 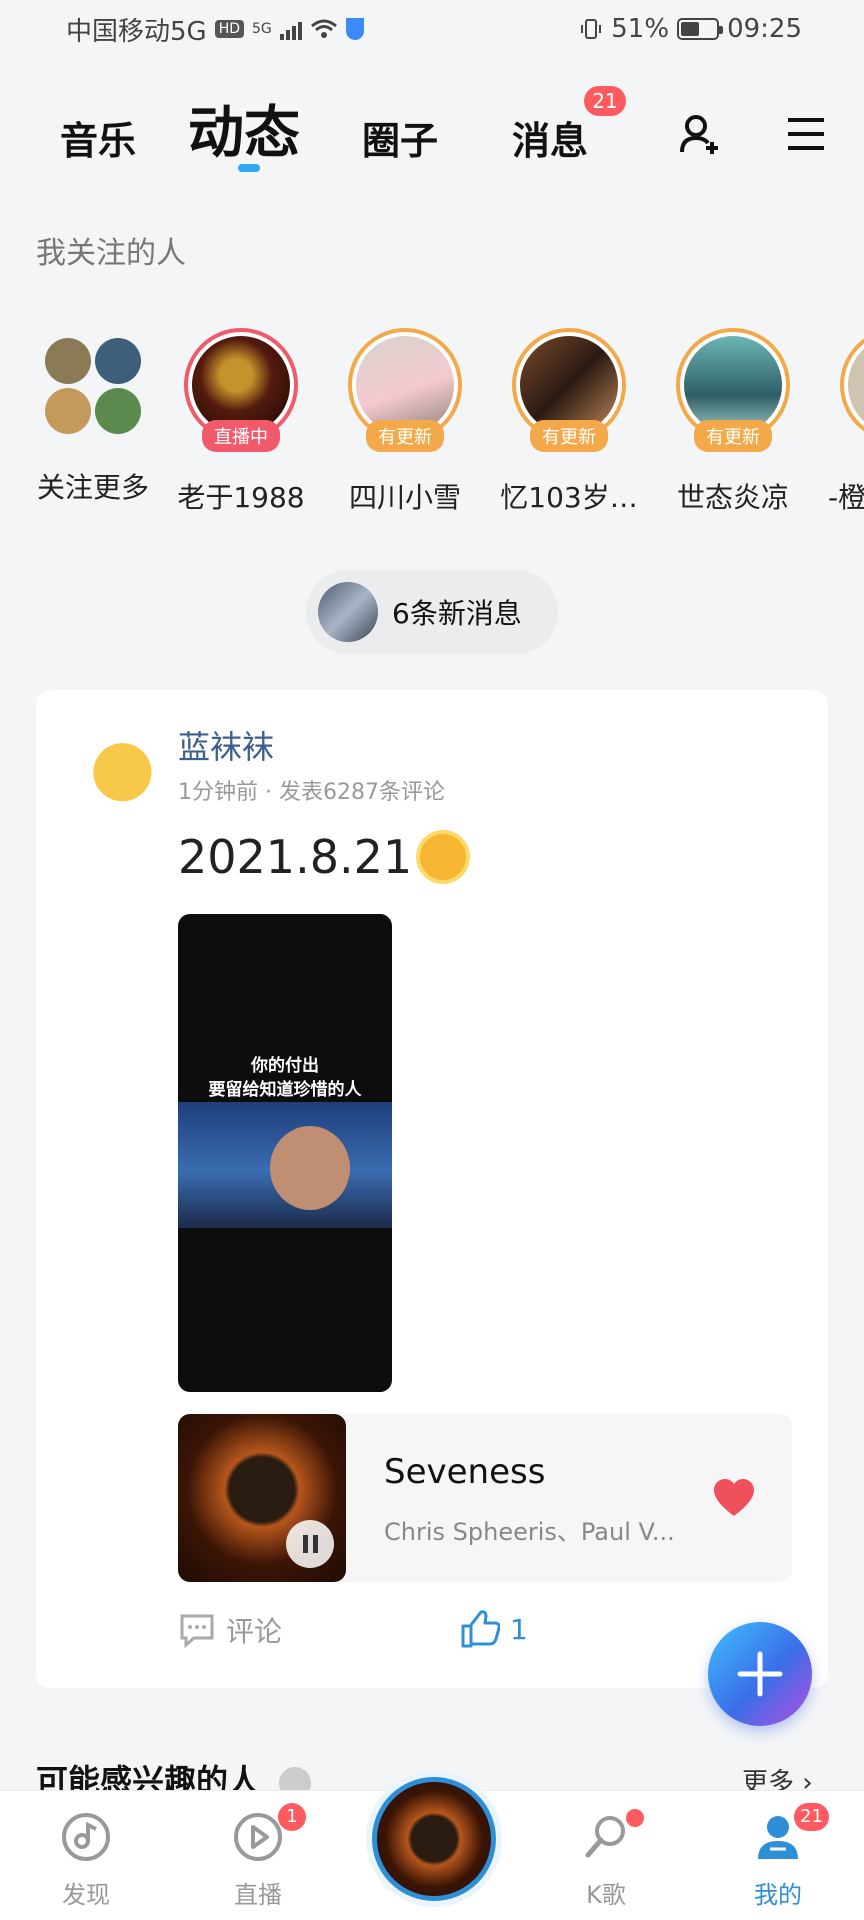 I want to click on post-text: 2021.8.21, so click(x=322, y=857).